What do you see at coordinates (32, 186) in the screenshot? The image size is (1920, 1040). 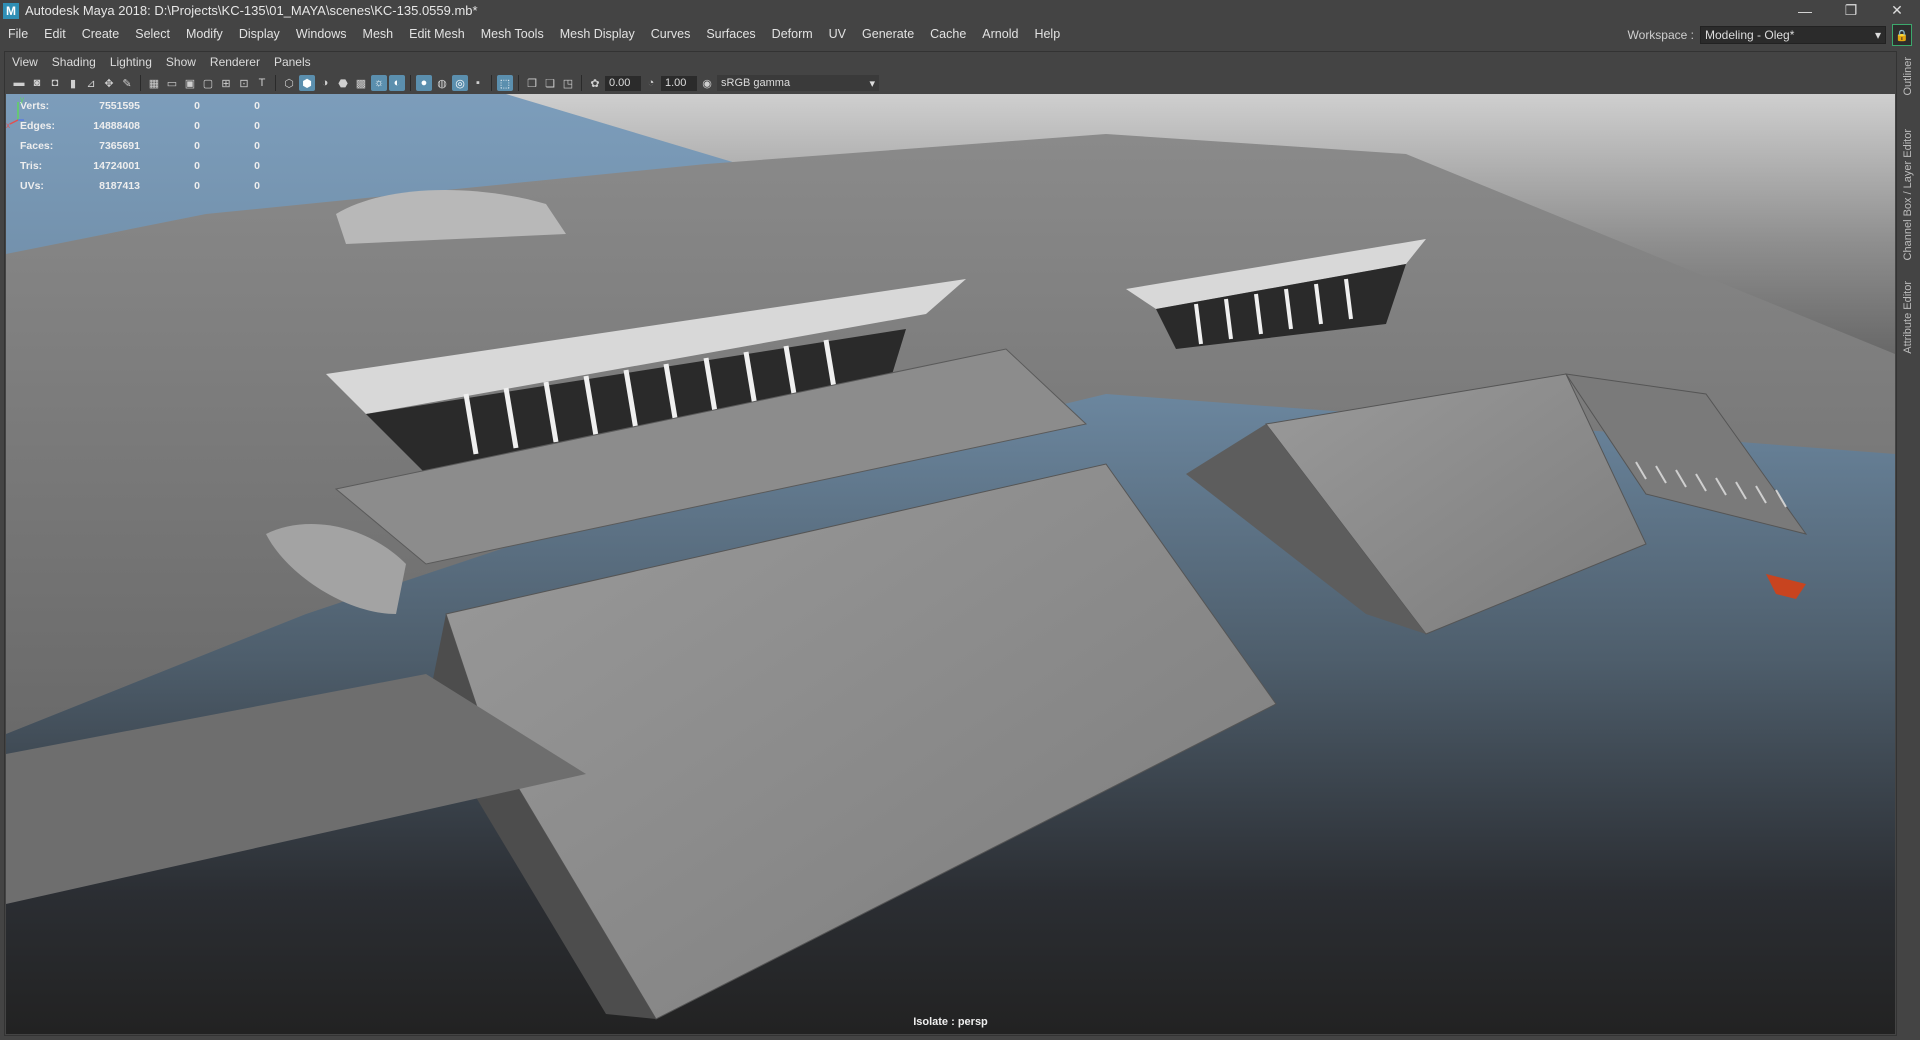 I see `hud-label: UVs:` at bounding box center [32, 186].